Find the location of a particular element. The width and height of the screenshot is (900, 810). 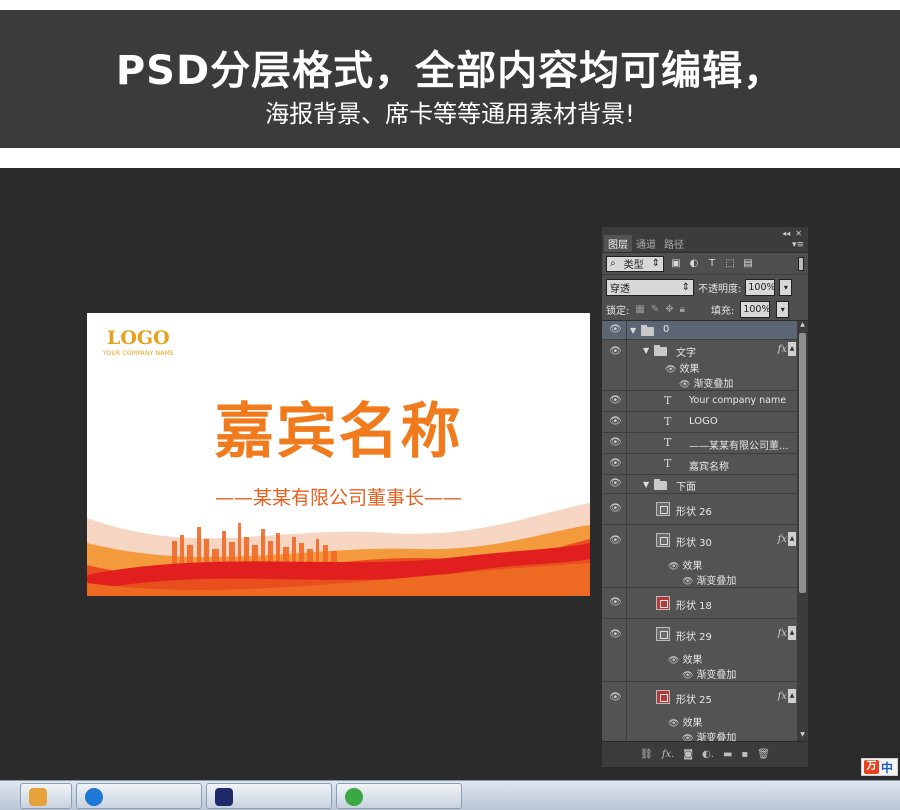

opacity-dropdown-icon: ▾ is located at coordinates (786, 287).